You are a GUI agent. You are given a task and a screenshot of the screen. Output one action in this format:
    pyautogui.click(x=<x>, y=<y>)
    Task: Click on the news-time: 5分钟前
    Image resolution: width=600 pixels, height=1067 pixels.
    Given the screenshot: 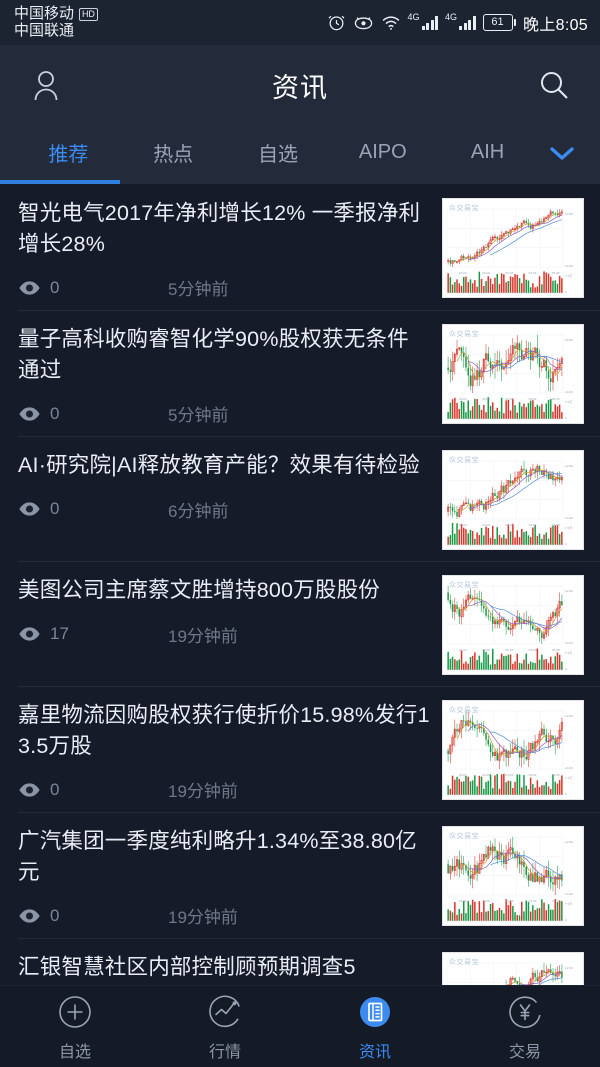 What is the action you would take?
    pyautogui.click(x=198, y=290)
    